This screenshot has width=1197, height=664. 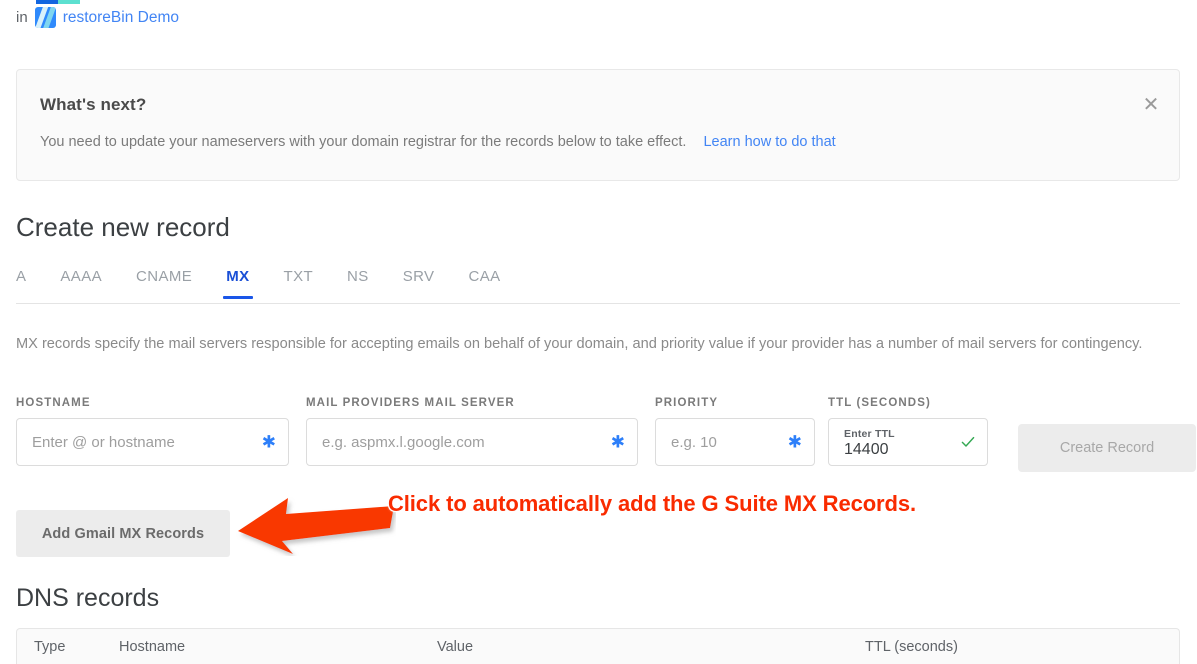 I want to click on restorebin-logo-icon, so click(x=45, y=17).